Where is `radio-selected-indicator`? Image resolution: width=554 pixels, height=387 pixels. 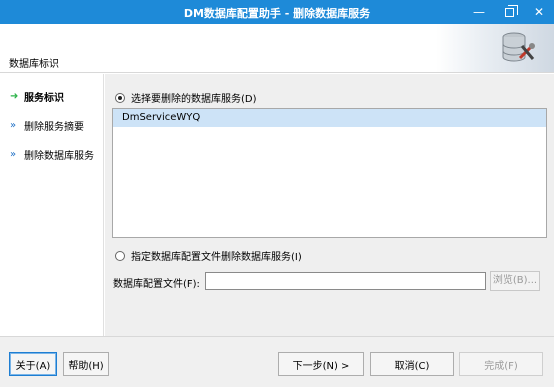 radio-selected-indicator is located at coordinates (120, 97).